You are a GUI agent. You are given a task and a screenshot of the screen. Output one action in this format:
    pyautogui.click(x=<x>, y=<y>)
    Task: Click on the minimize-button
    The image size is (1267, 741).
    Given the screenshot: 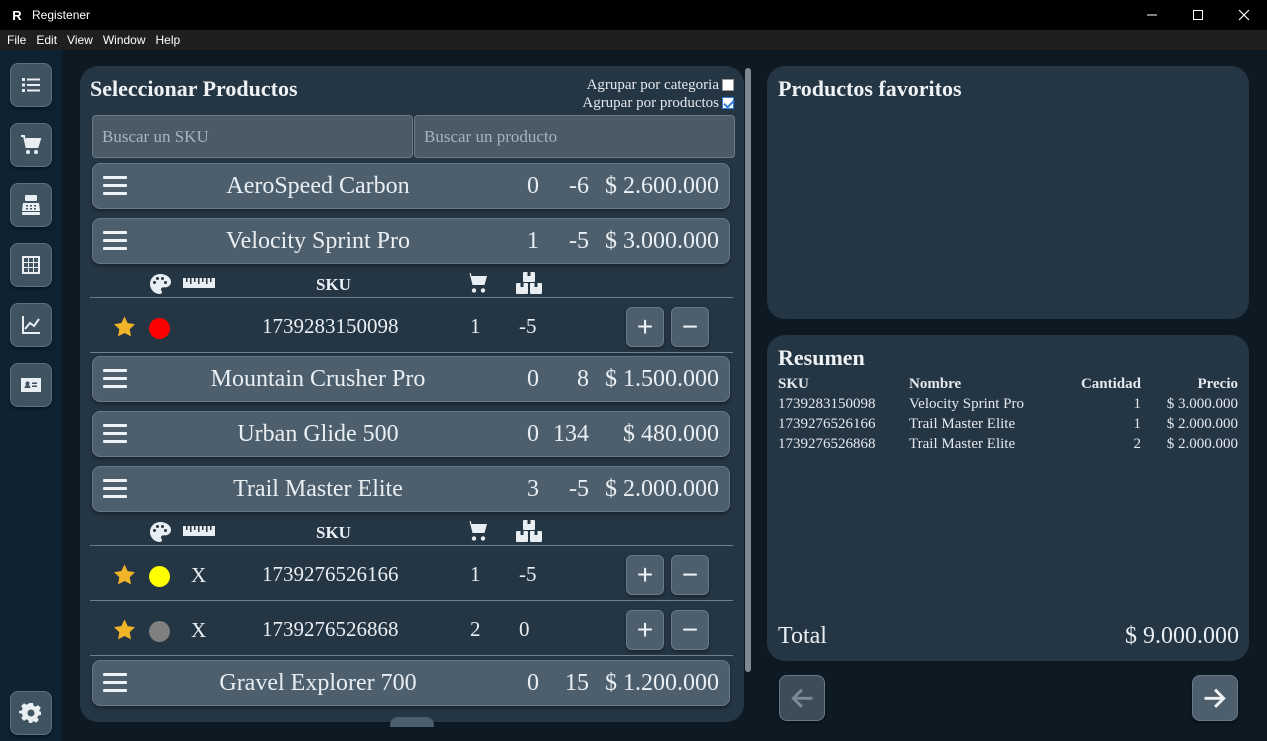 What is the action you would take?
    pyautogui.click(x=1152, y=15)
    